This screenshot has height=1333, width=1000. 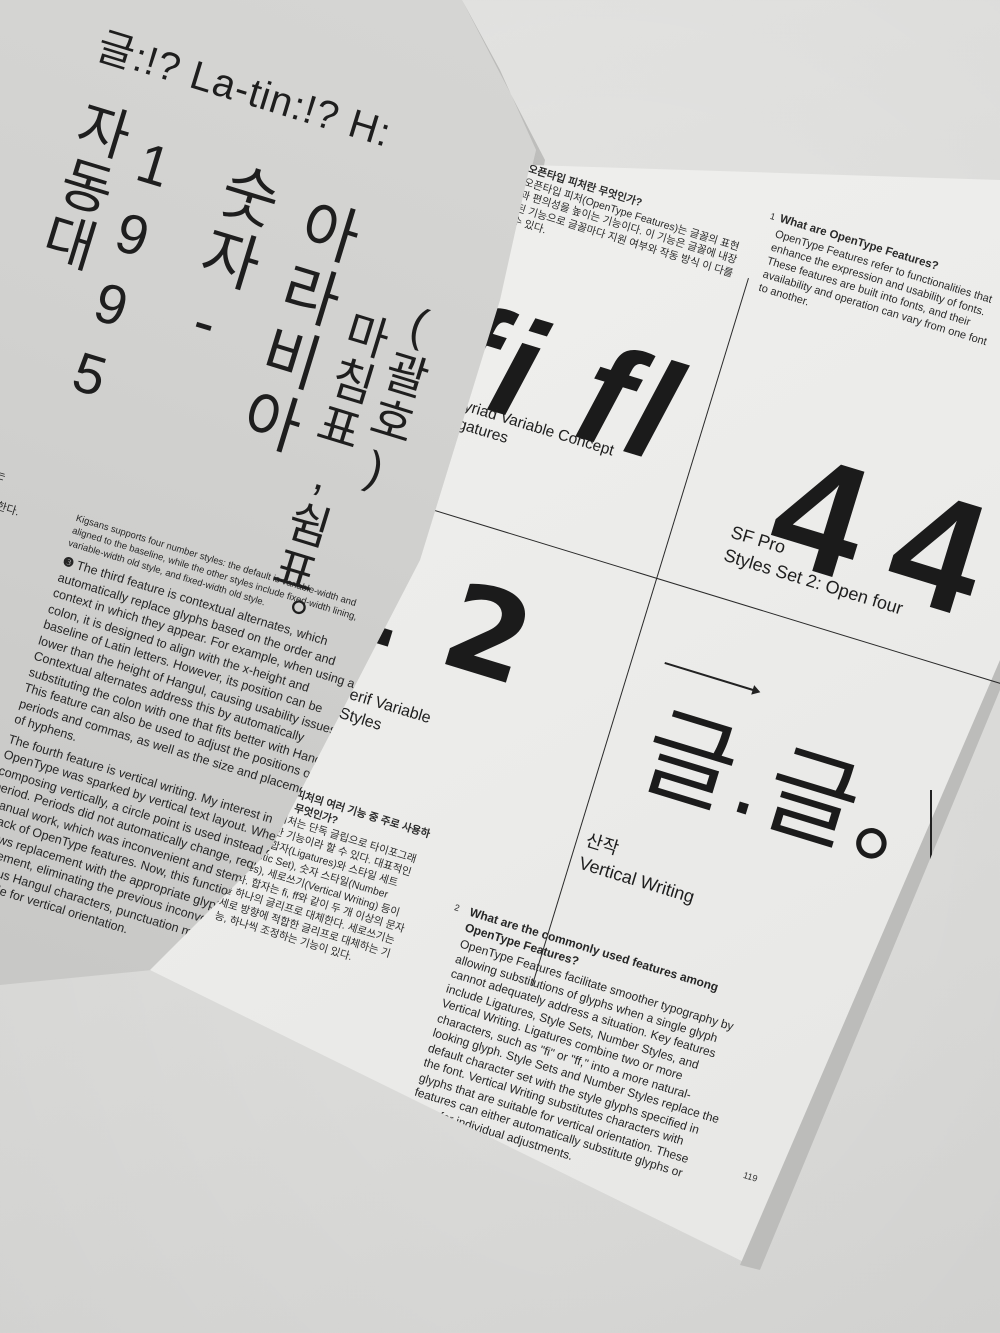 I want to click on section-2-number: 2, so click(x=457, y=908).